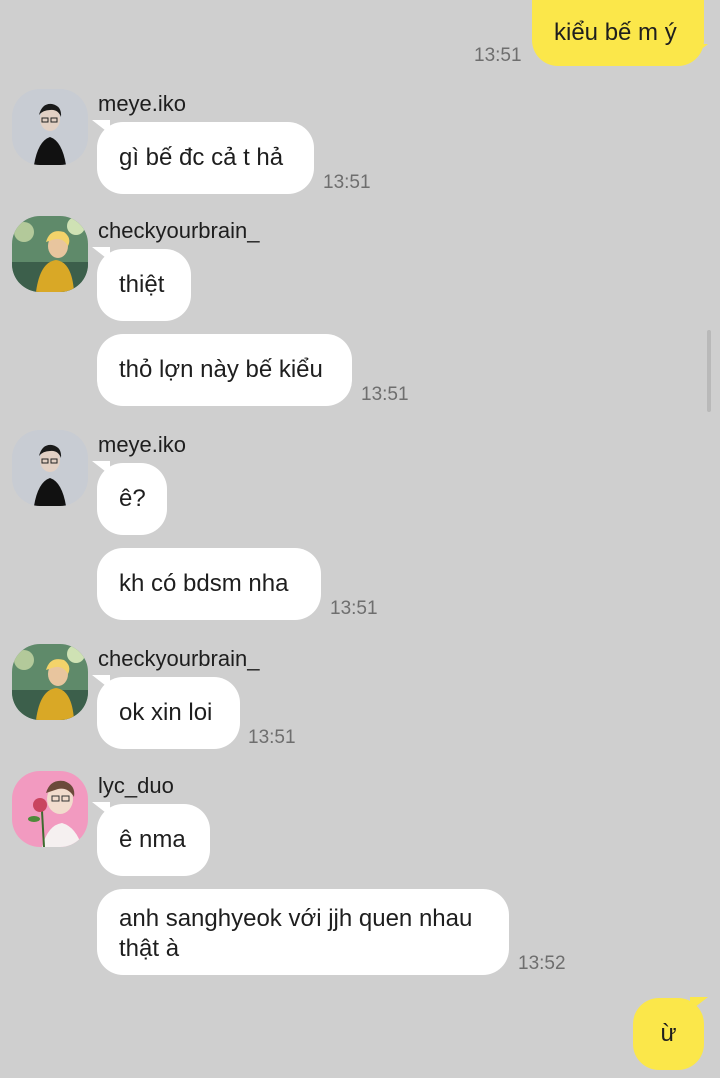 Image resolution: width=720 pixels, height=1078 pixels. What do you see at coordinates (709, 371) in the screenshot?
I see `scrollbar` at bounding box center [709, 371].